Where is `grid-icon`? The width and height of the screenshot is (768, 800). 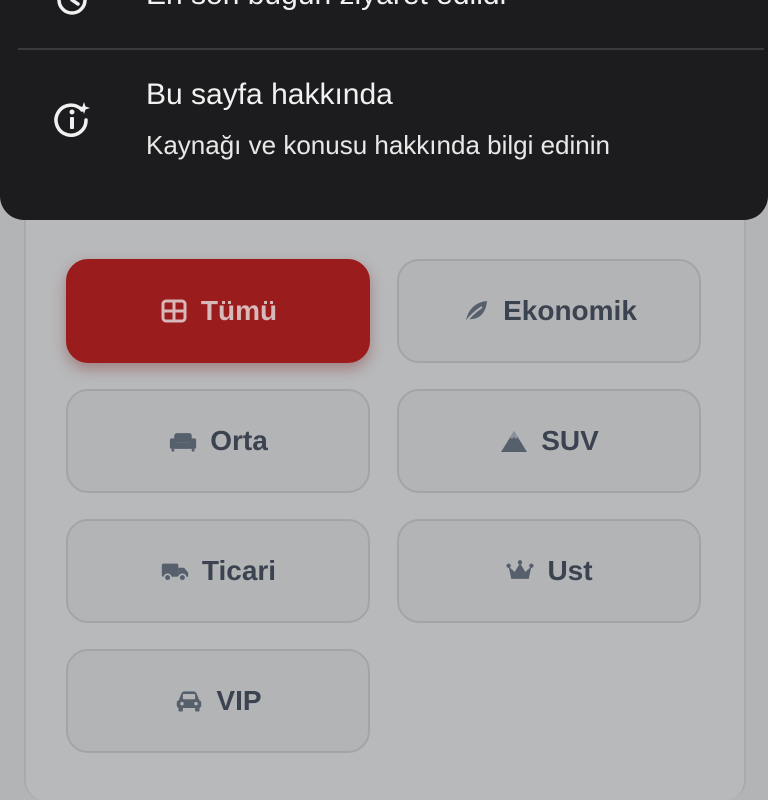
grid-icon is located at coordinates (174, 311).